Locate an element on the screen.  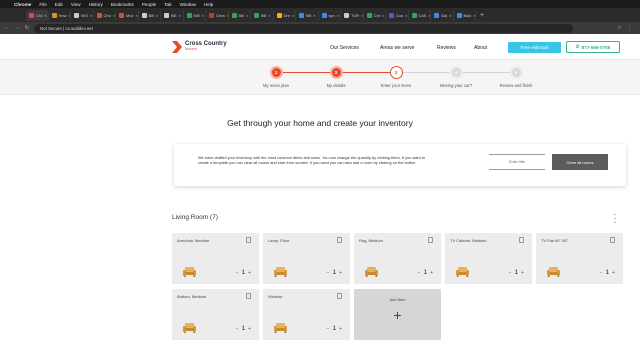
tab-label: WO is located at coordinates (84, 15).